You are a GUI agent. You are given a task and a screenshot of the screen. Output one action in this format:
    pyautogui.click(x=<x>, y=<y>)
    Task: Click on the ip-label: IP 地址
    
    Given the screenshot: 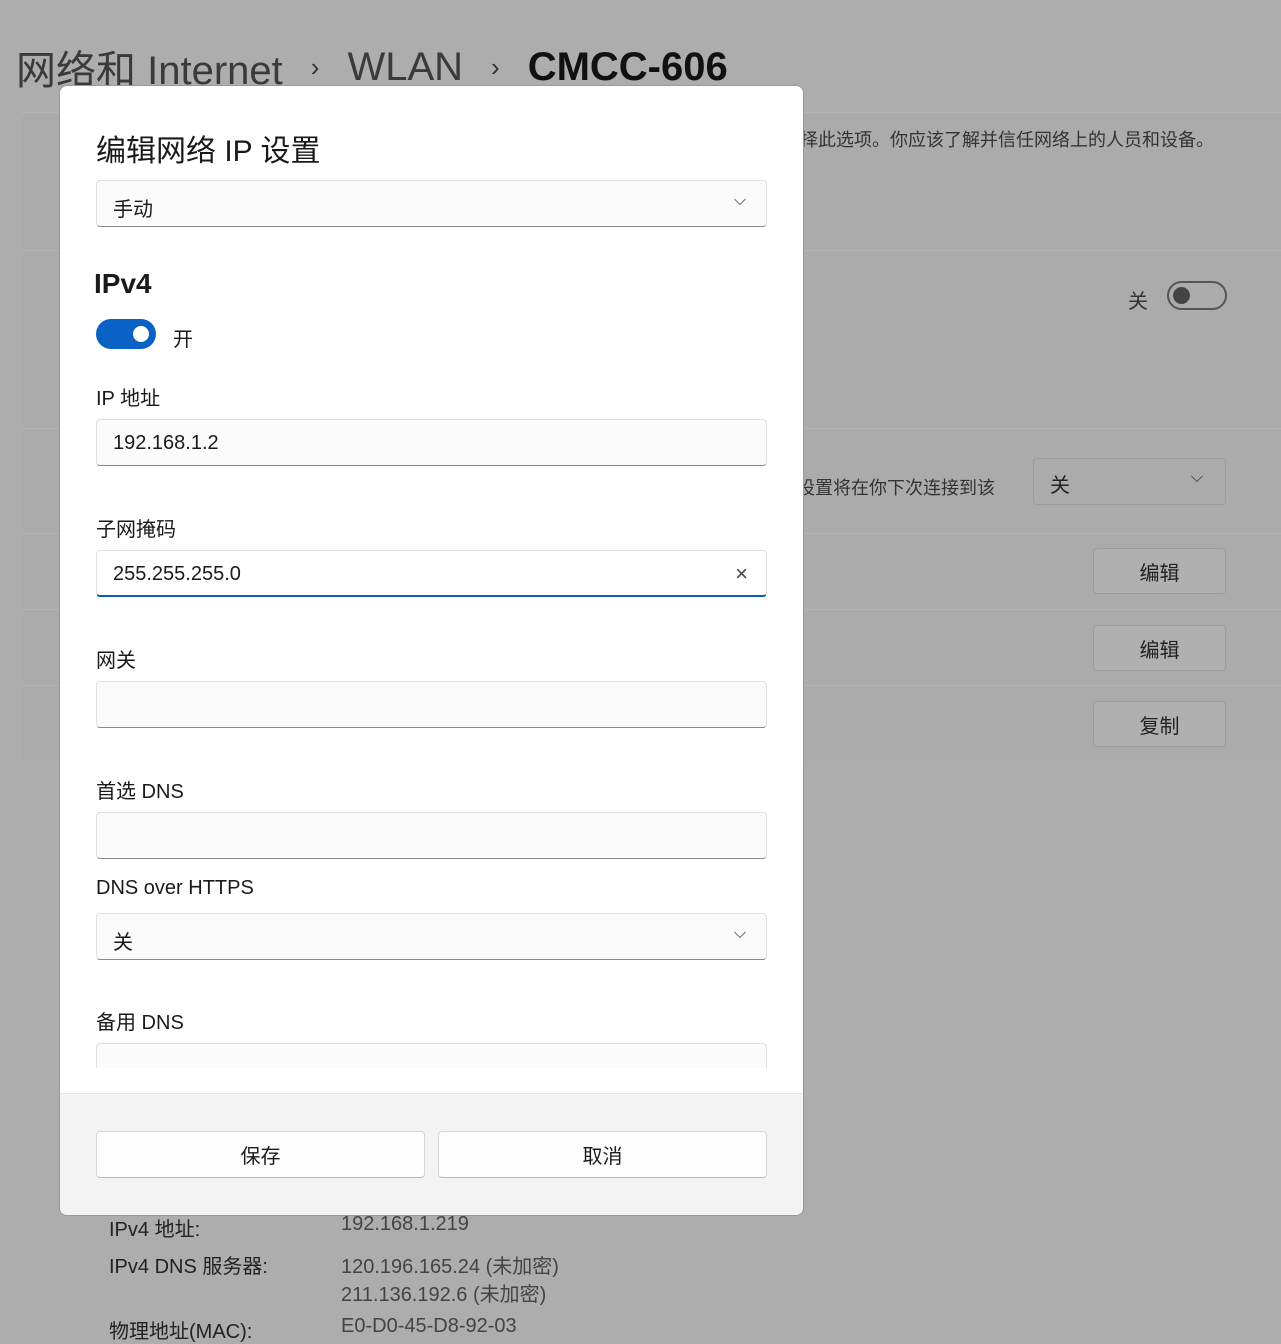 What is the action you would take?
    pyautogui.click(x=128, y=399)
    